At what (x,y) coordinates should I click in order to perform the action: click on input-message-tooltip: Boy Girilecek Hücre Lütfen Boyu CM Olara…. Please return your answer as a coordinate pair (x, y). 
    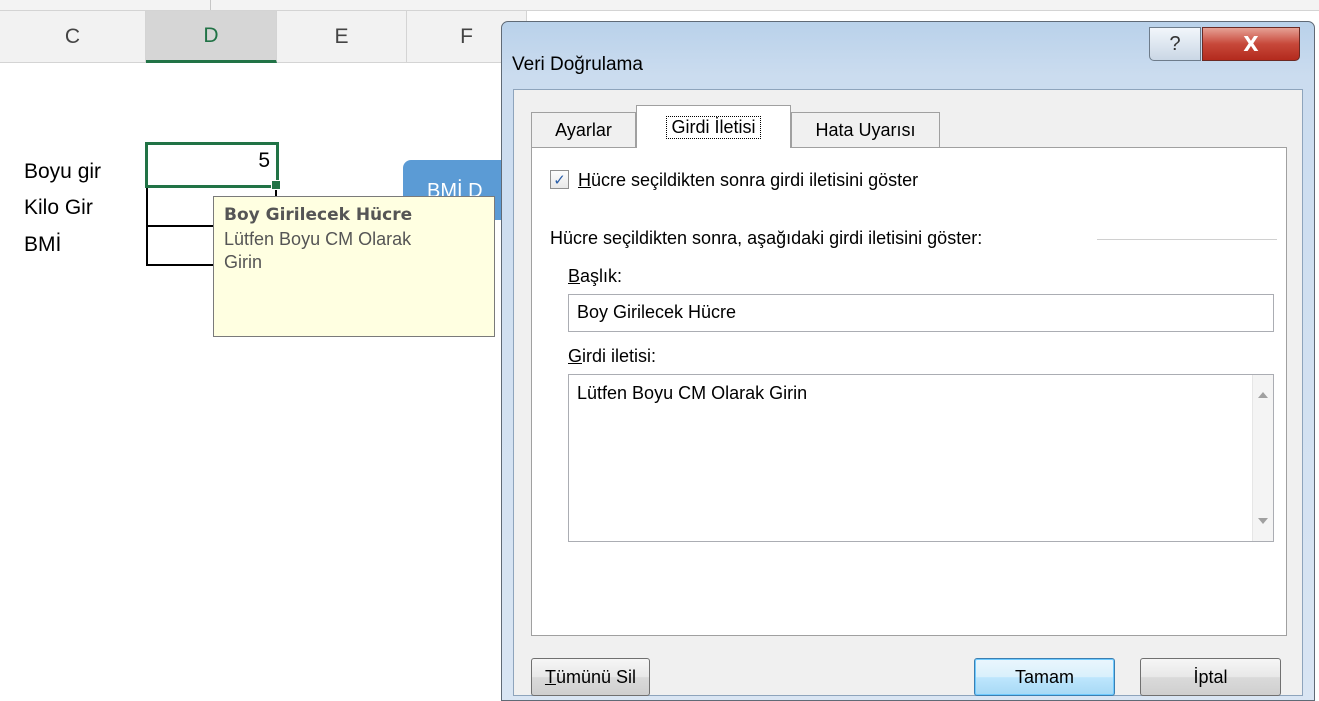
    Looking at the image, I should click on (354, 266).